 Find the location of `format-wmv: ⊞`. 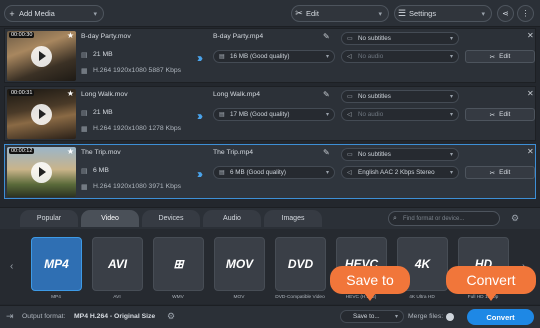

format-wmv: ⊞ is located at coordinates (178, 264).